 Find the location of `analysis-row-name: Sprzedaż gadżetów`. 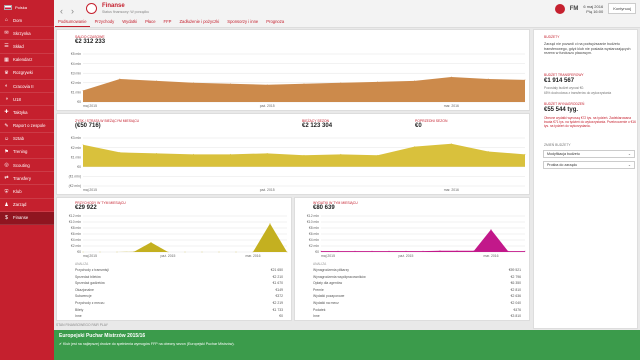

analysis-row-name: Sprzedaż gadżetów is located at coordinates (90, 283).